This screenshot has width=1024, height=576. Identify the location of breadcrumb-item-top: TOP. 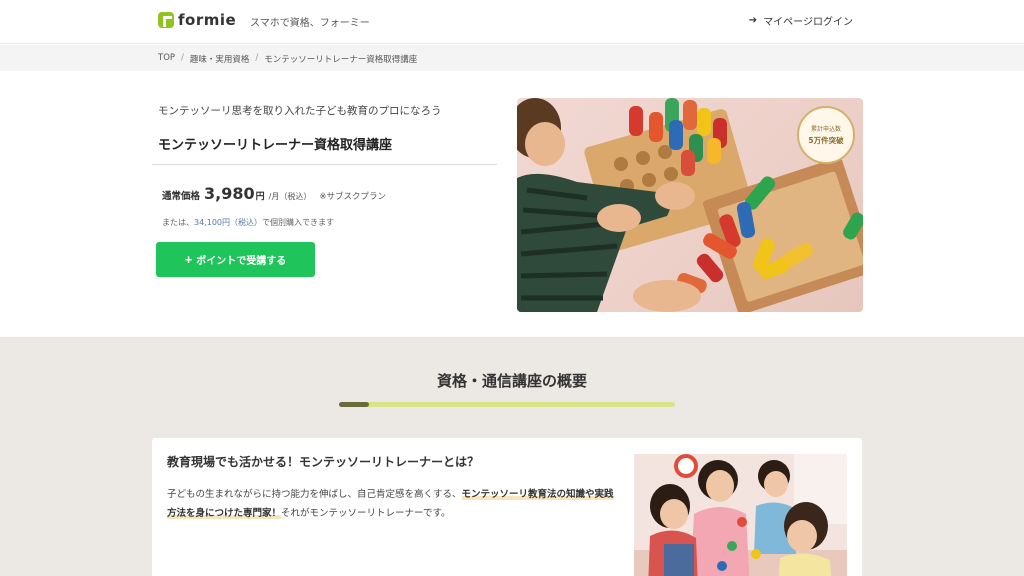
(166, 59).